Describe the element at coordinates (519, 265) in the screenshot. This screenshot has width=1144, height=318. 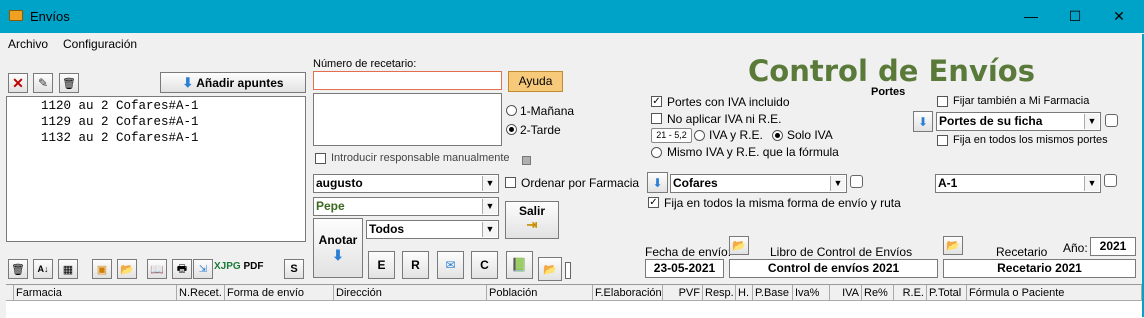
I see `green-book-button: 📗` at that location.